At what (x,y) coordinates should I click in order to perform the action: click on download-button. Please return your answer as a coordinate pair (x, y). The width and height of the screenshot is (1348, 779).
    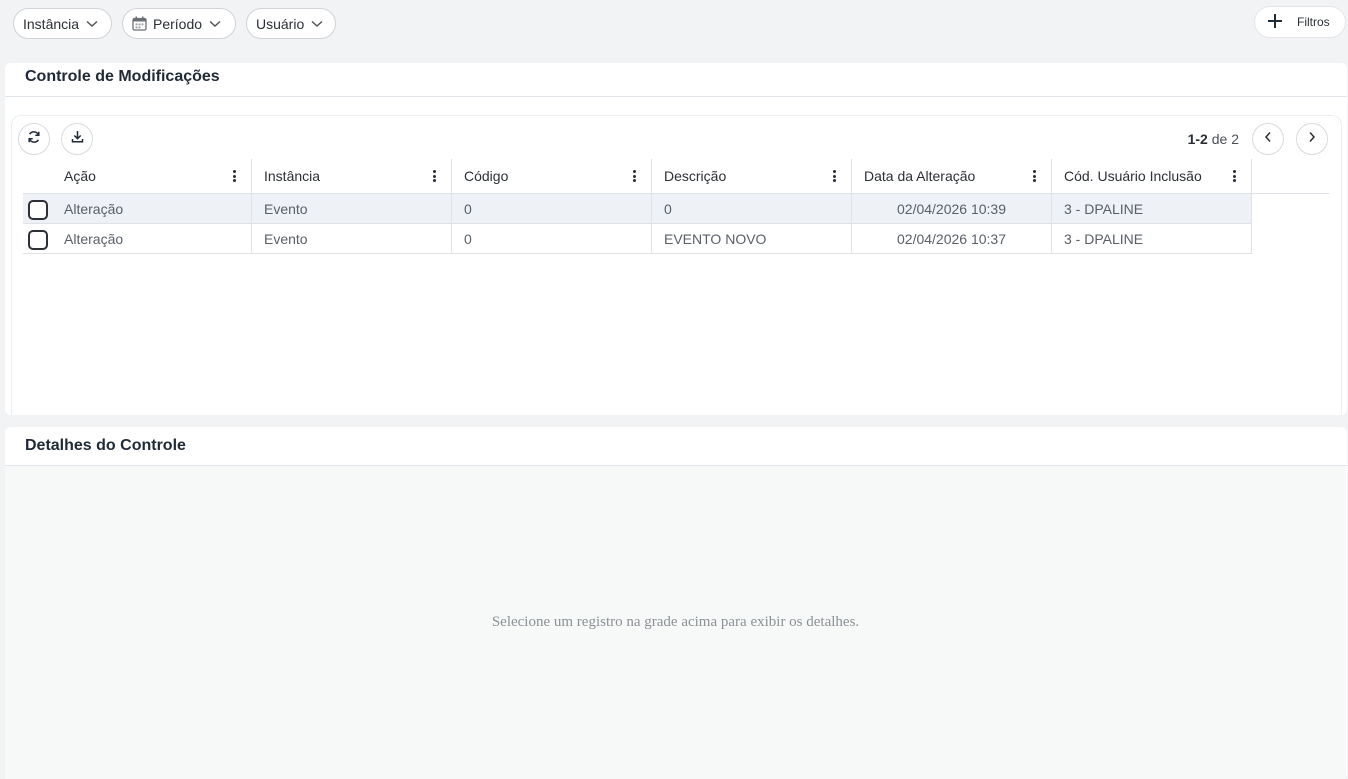
    Looking at the image, I should click on (77, 139).